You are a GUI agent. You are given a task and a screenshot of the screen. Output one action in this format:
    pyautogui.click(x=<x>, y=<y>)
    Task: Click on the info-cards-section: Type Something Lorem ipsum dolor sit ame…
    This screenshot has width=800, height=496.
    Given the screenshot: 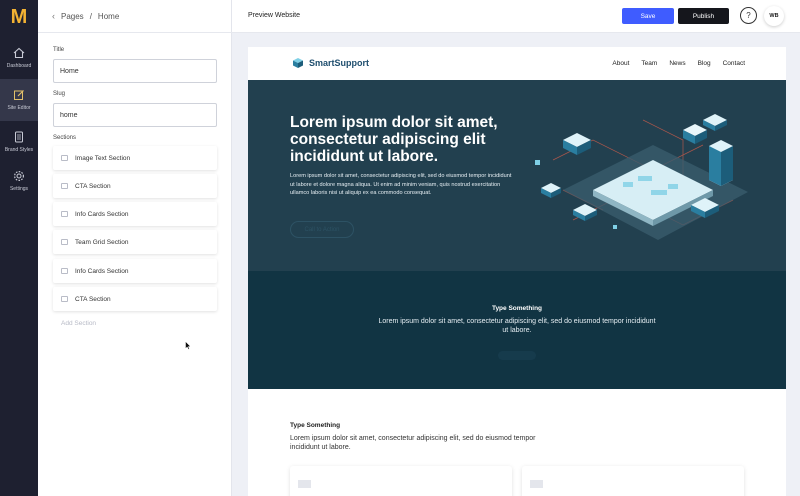 What is the action you would take?
    pyautogui.click(x=517, y=442)
    